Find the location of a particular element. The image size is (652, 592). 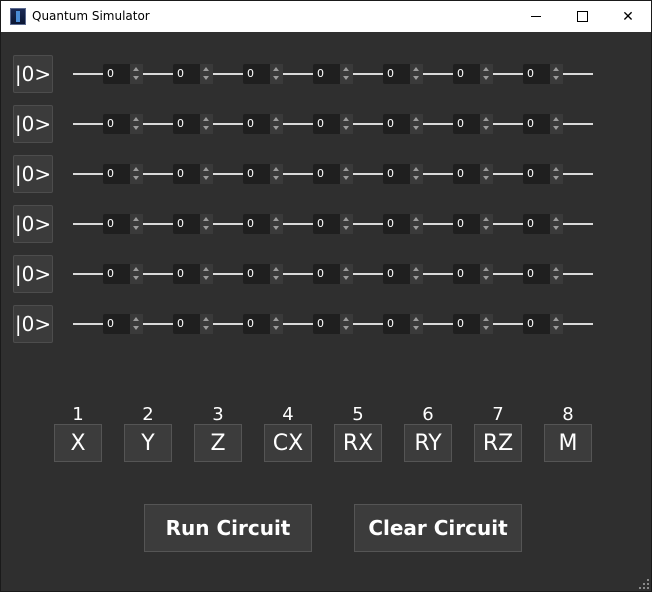

minimize-button is located at coordinates (536, 16).